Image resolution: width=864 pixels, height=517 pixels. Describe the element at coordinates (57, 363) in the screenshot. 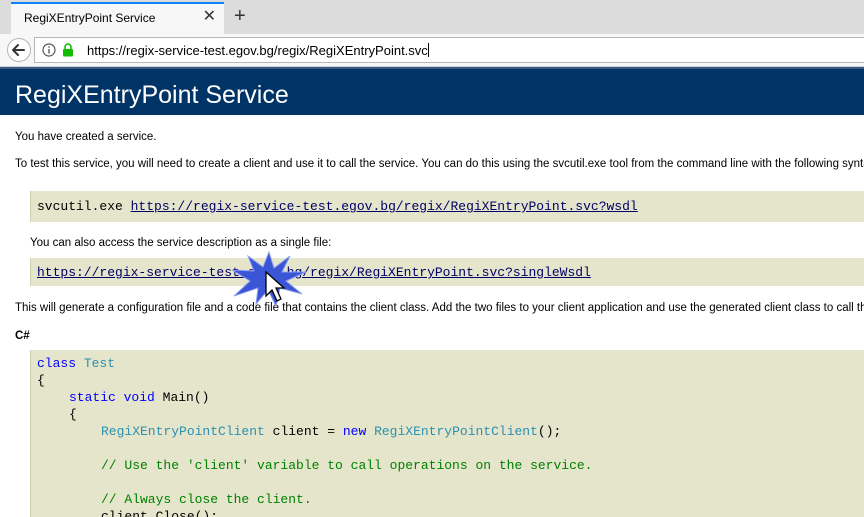

I see `code-keyword: class` at that location.